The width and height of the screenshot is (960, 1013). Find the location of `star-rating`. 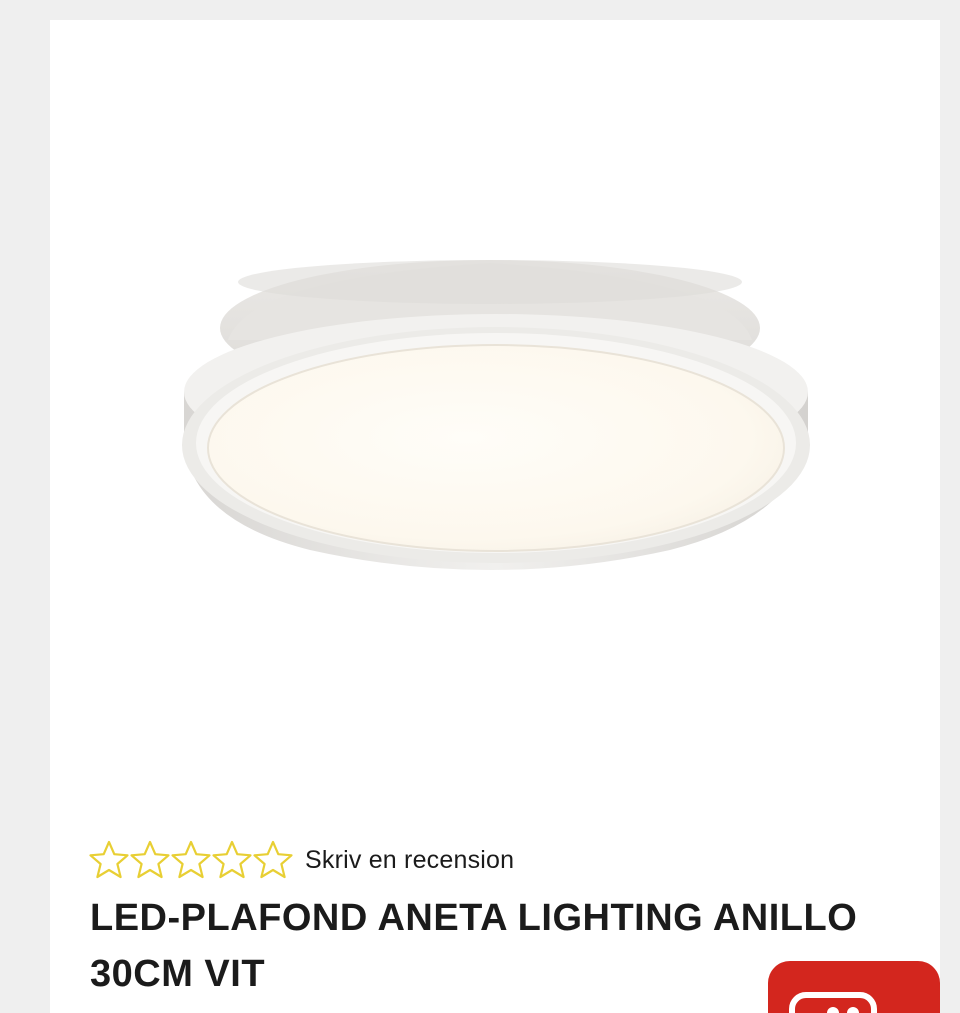

star-rating is located at coordinates (190, 860).